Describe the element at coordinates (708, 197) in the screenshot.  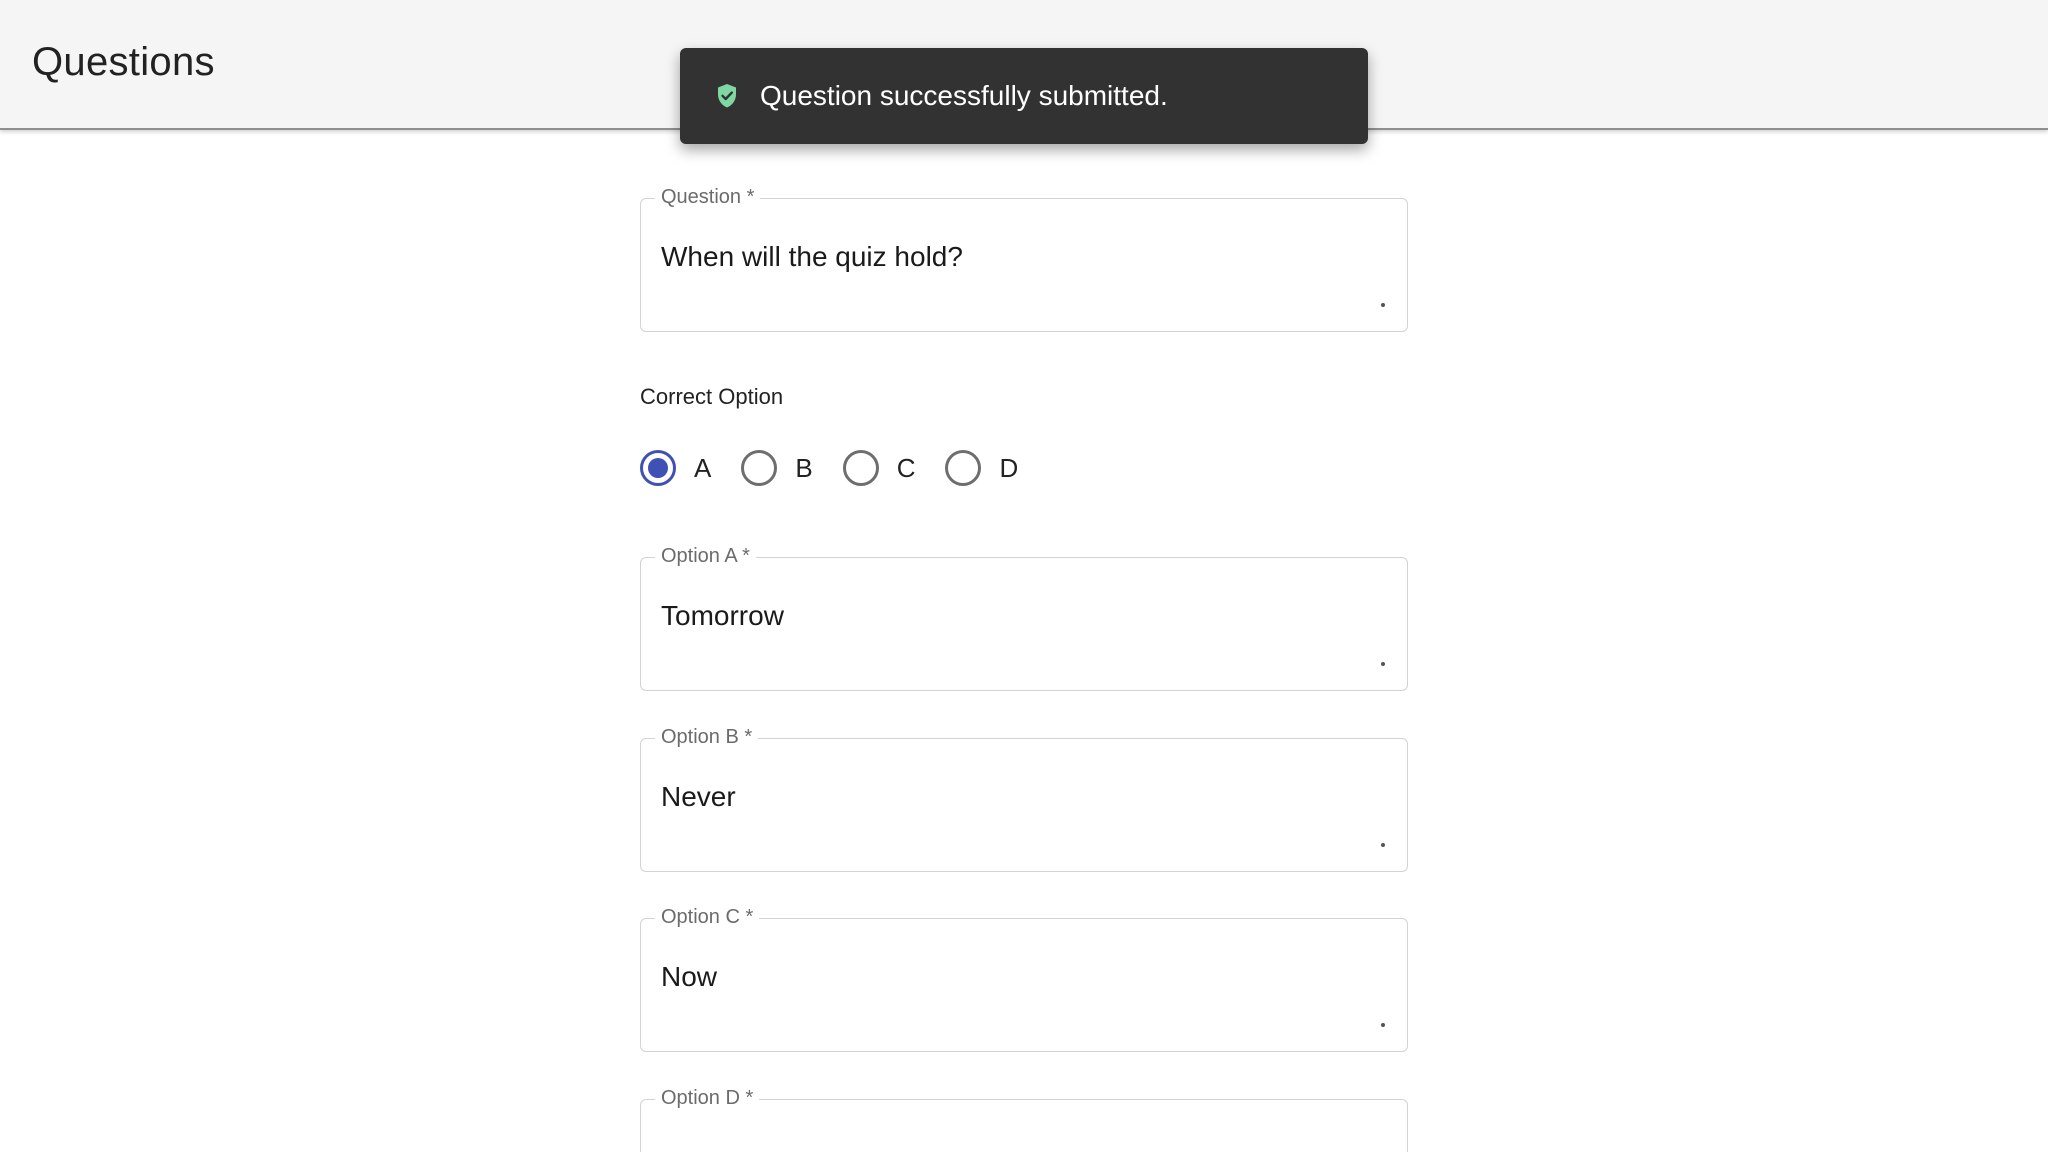
I see `question-label: Question *` at that location.